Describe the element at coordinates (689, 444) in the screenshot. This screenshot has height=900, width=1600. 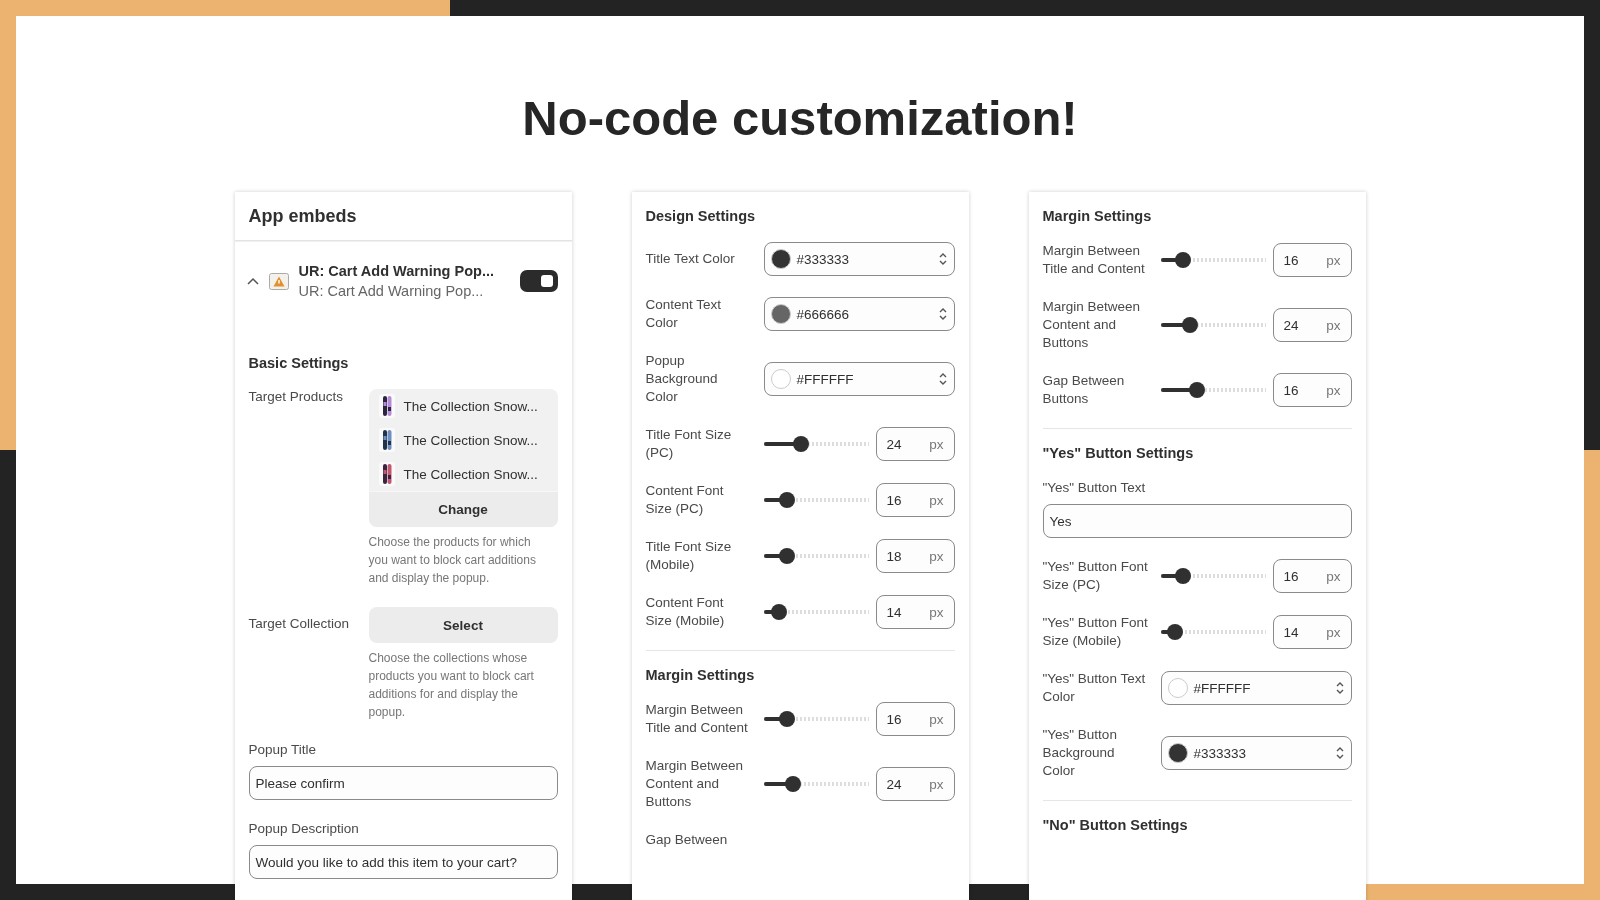
I see `field-label: Title Font Size (PC)` at that location.